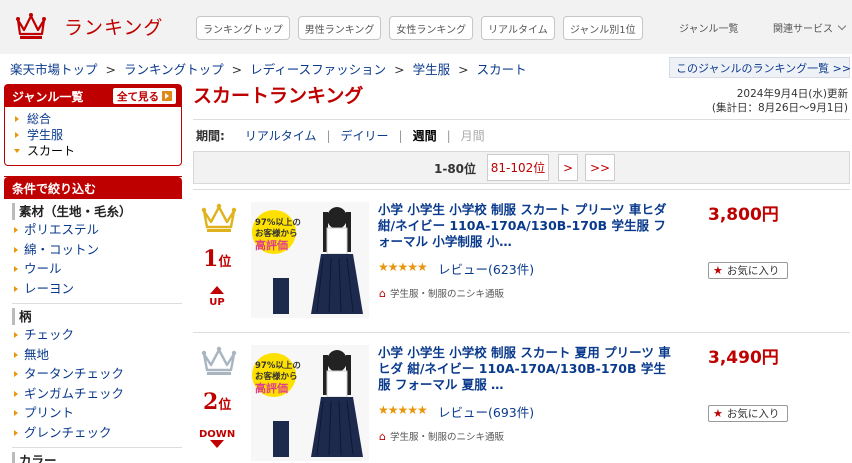  Describe the element at coordinates (225, 405) in the screenshot. I see `rank-suffix: 位` at that location.